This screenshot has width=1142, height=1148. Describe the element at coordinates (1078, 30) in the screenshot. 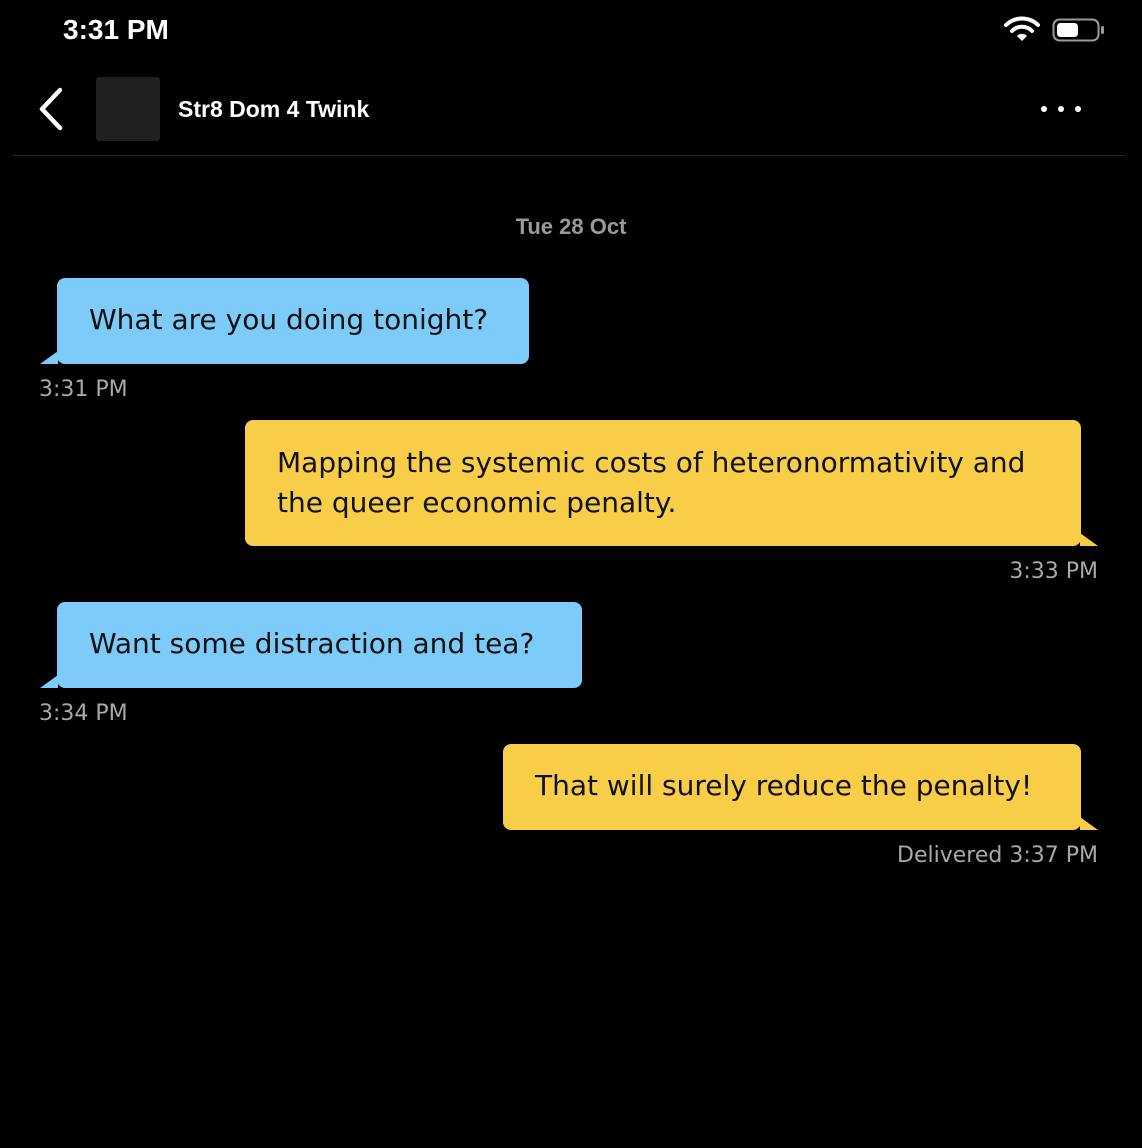

I see `battery-icon` at that location.